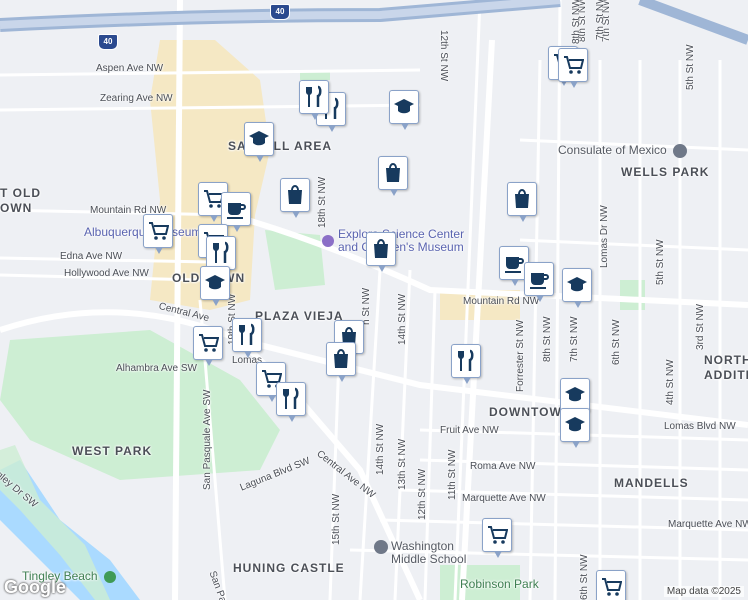 This screenshot has height=600, width=748. Describe the element at coordinates (501, 301) in the screenshot. I see `street-label: Mountain Rd NW` at that location.